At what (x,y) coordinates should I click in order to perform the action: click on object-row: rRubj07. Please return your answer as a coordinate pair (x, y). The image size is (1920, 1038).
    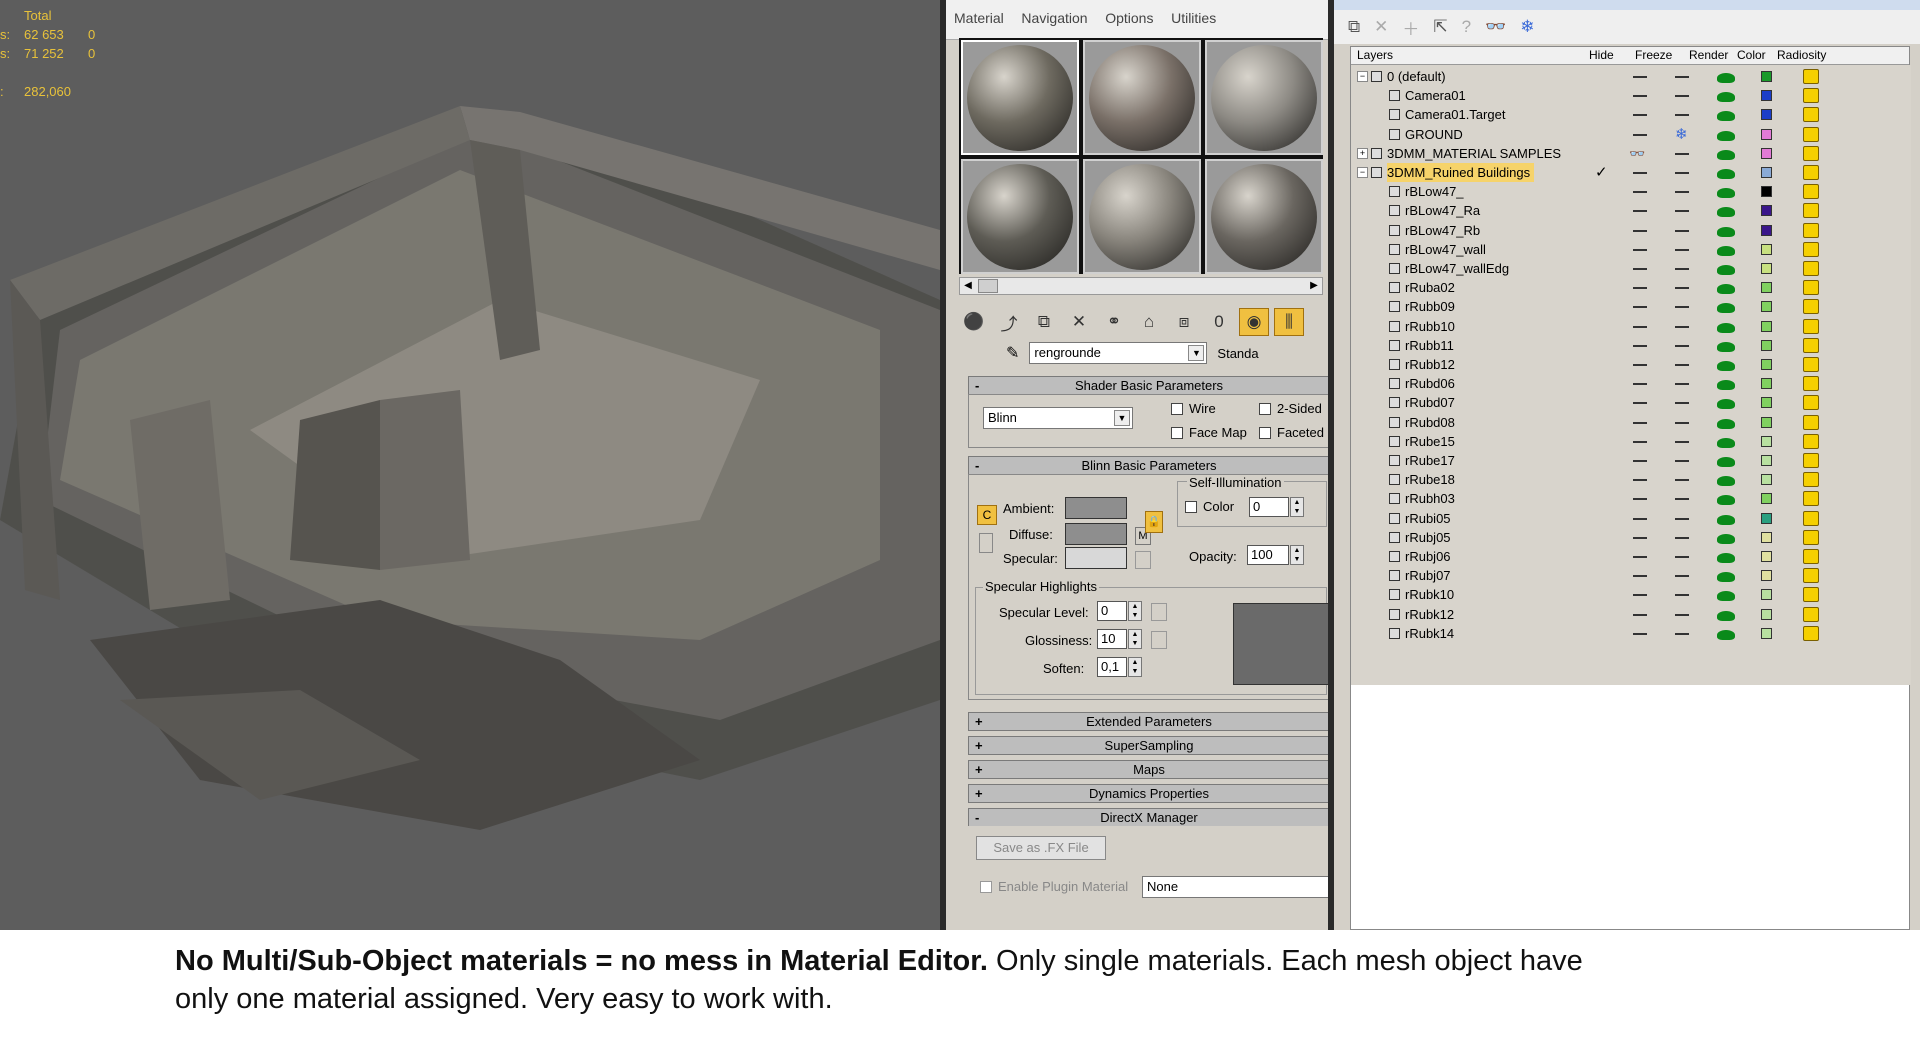
    Looking at the image, I should click on (1609, 575).